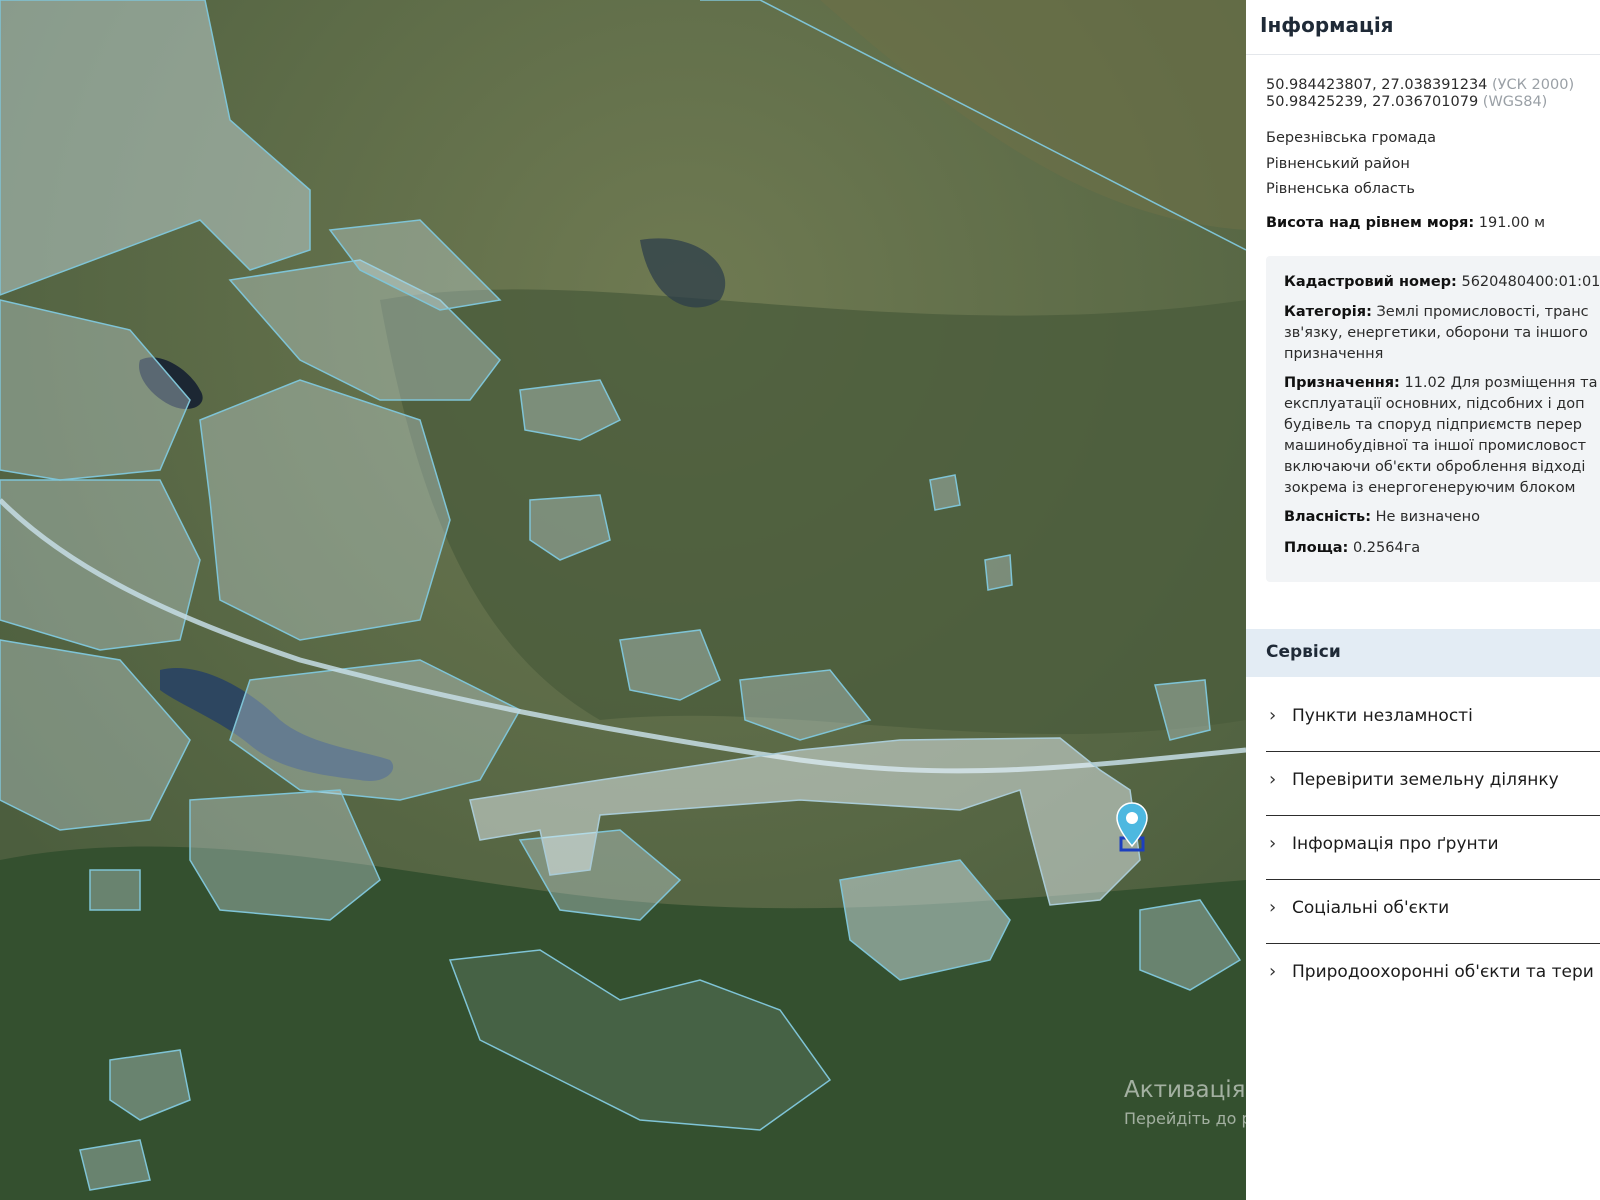 The width and height of the screenshot is (1600, 1200). Describe the element at coordinates (1338, 164) in the screenshot. I see `admin-district: Рівненський район` at that location.